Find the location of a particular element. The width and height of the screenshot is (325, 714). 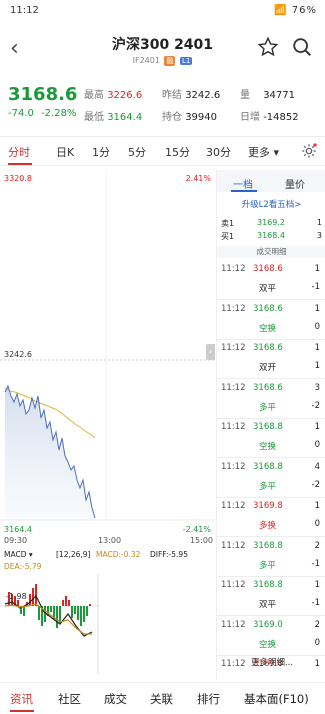

quote-low: 最低 3164.4 is located at coordinates (113, 115).